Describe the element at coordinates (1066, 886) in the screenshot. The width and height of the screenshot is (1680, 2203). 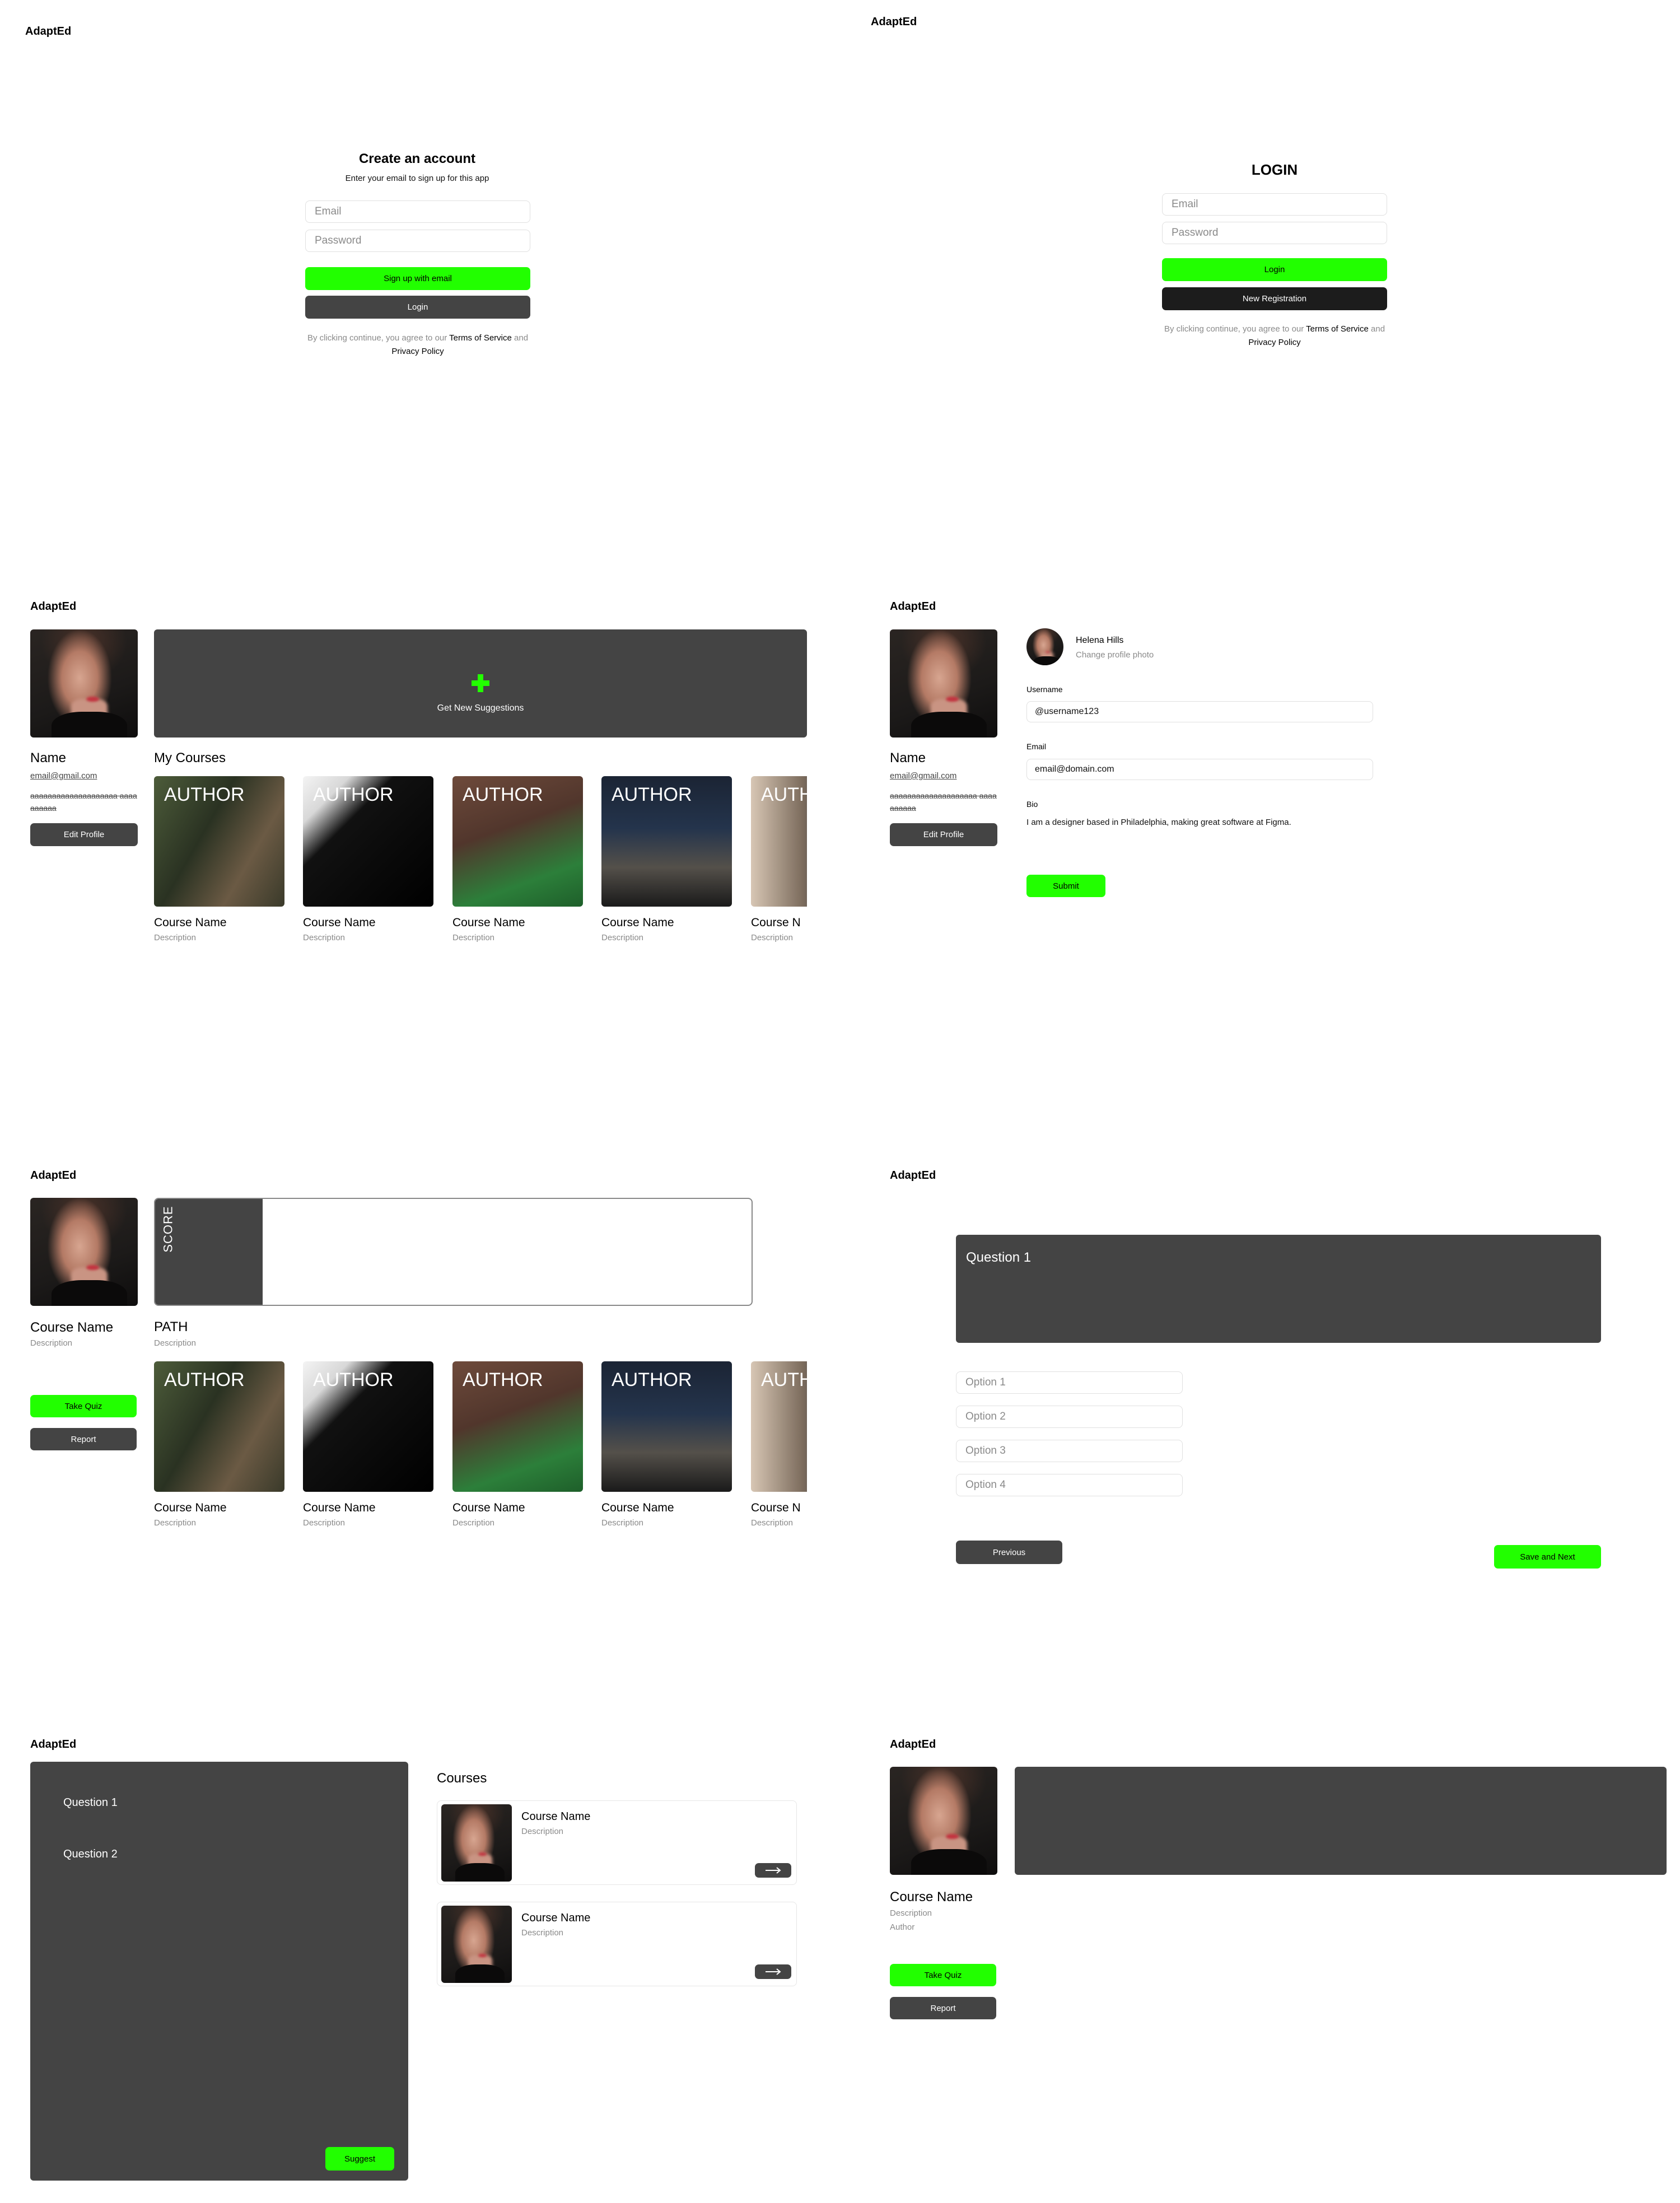
I see `submit-button: Submit` at that location.